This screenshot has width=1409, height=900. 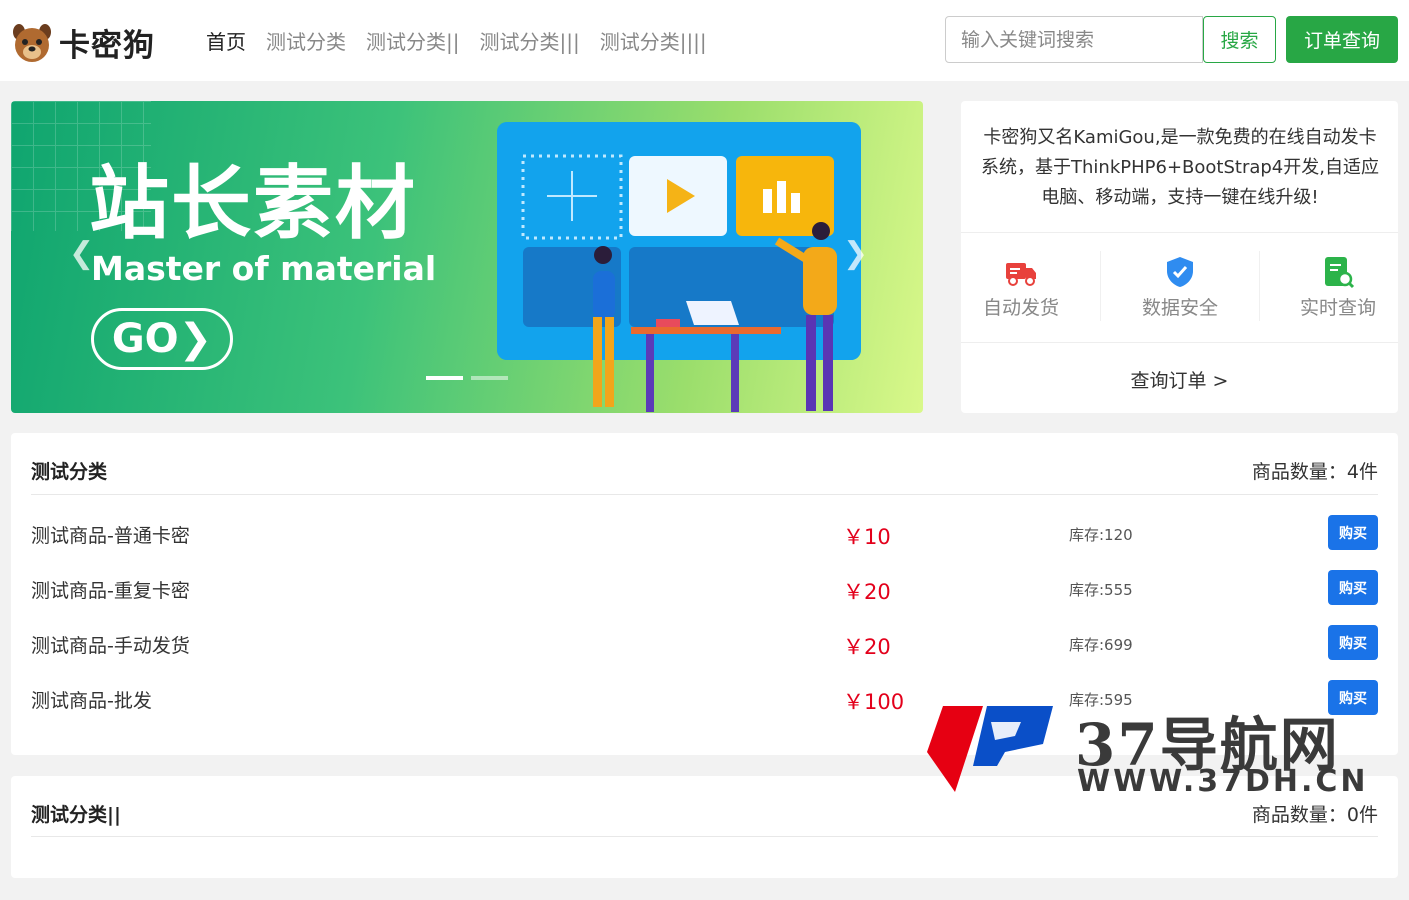 I want to click on feature-auto-delivery: 自动发货, so click(x=1021, y=287).